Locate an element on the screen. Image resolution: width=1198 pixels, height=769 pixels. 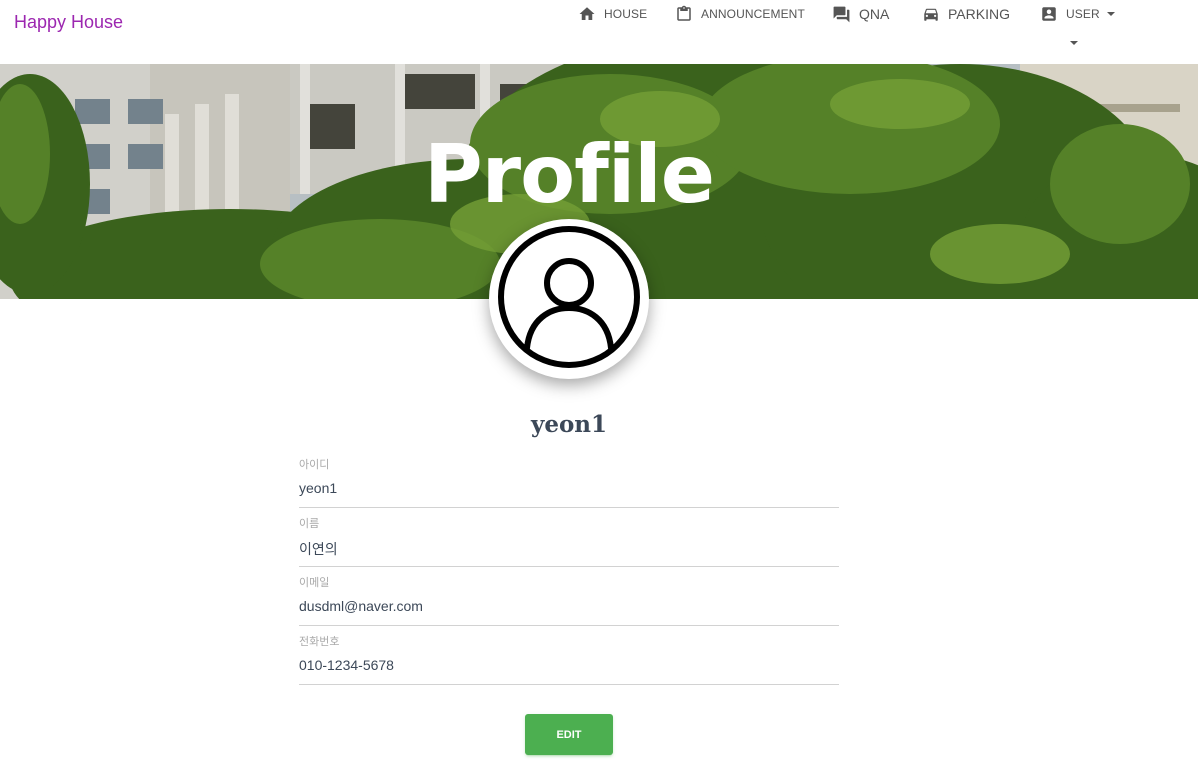
forum-icon is located at coordinates (841, 14).